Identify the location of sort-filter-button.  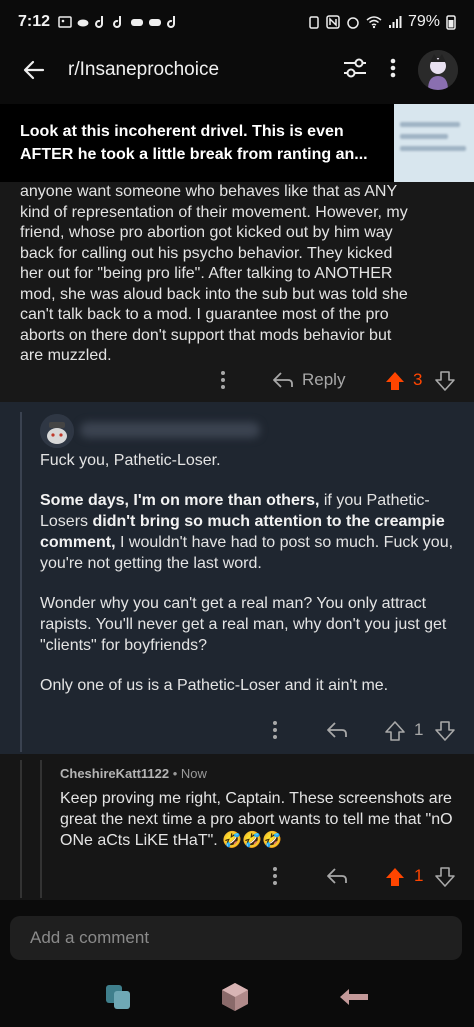
(355, 70).